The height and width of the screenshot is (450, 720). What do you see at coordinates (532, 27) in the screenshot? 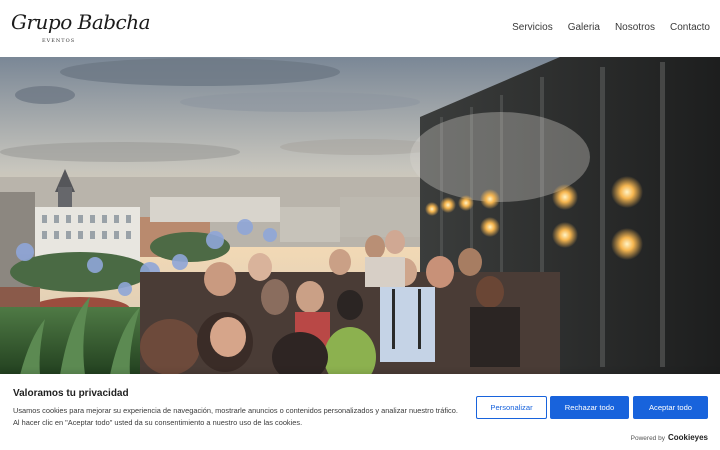
I see `nav-servicios: Servicios` at bounding box center [532, 27].